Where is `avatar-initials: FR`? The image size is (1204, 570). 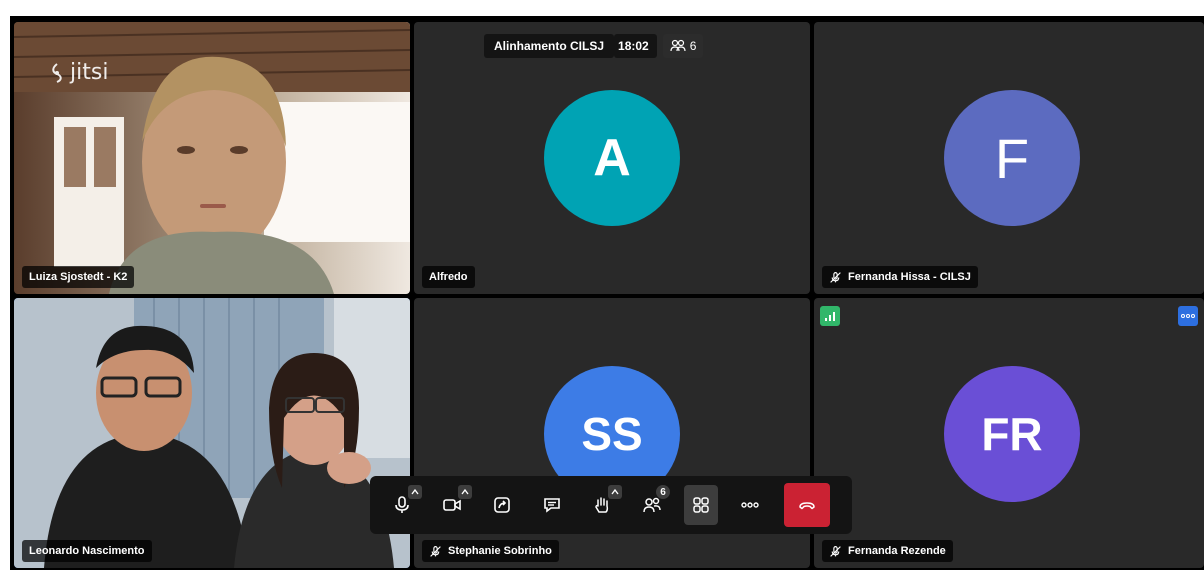 avatar-initials: FR is located at coordinates (1012, 434).